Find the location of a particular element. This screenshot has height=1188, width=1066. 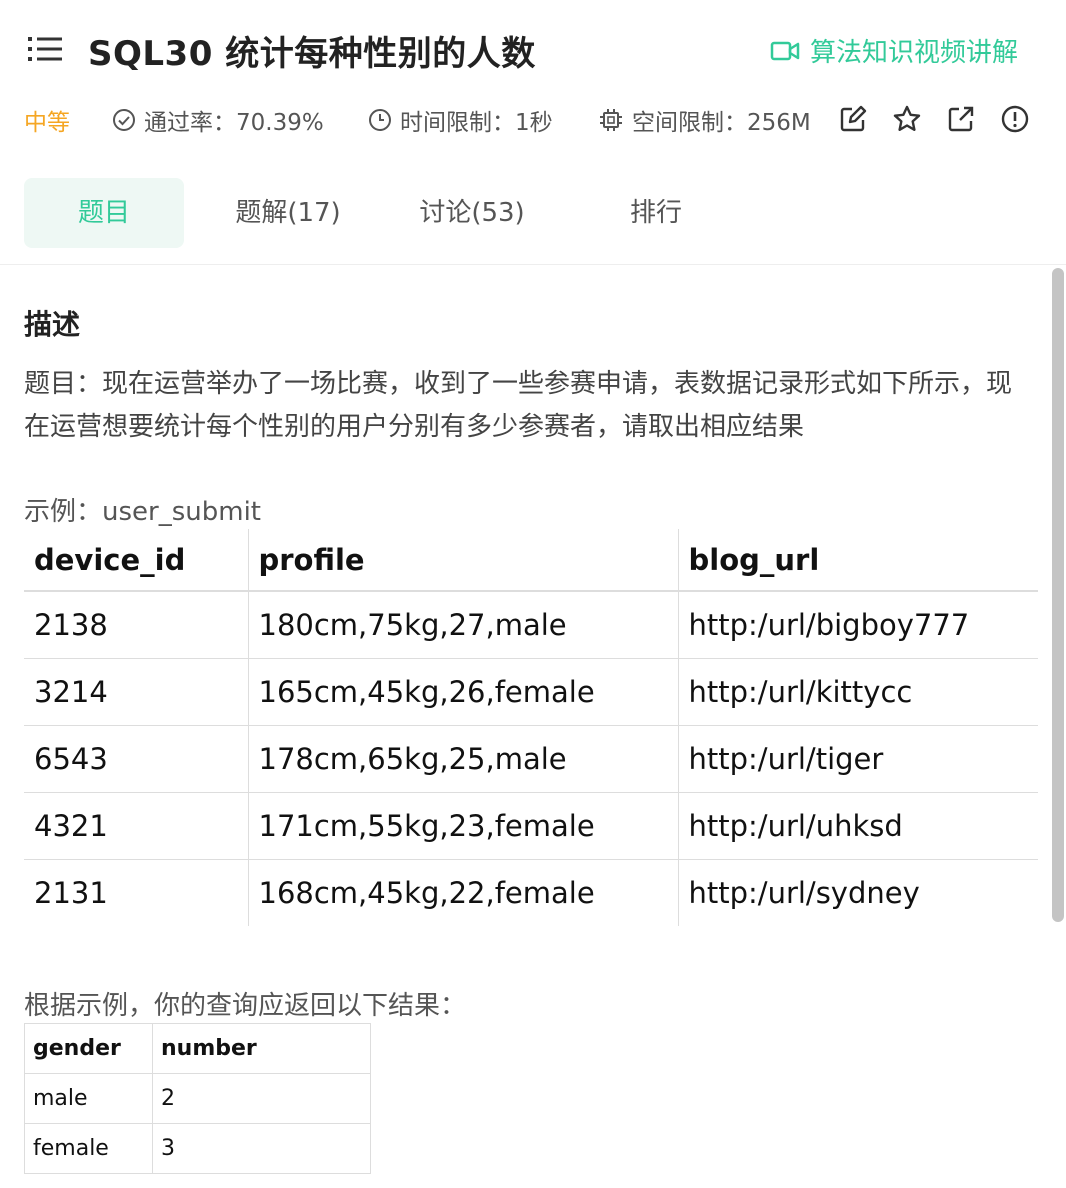

problem-meta: 中等 通过率：70.39% 时间限制：1秒 空间限制：256M is located at coordinates (534, 120).